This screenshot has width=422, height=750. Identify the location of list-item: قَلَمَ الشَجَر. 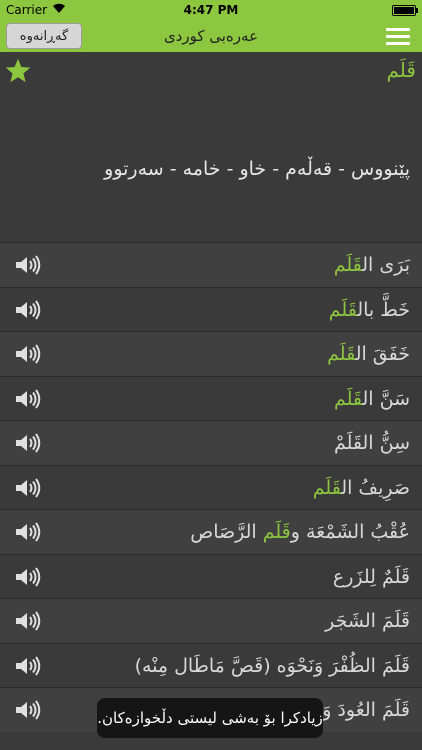
(211, 620).